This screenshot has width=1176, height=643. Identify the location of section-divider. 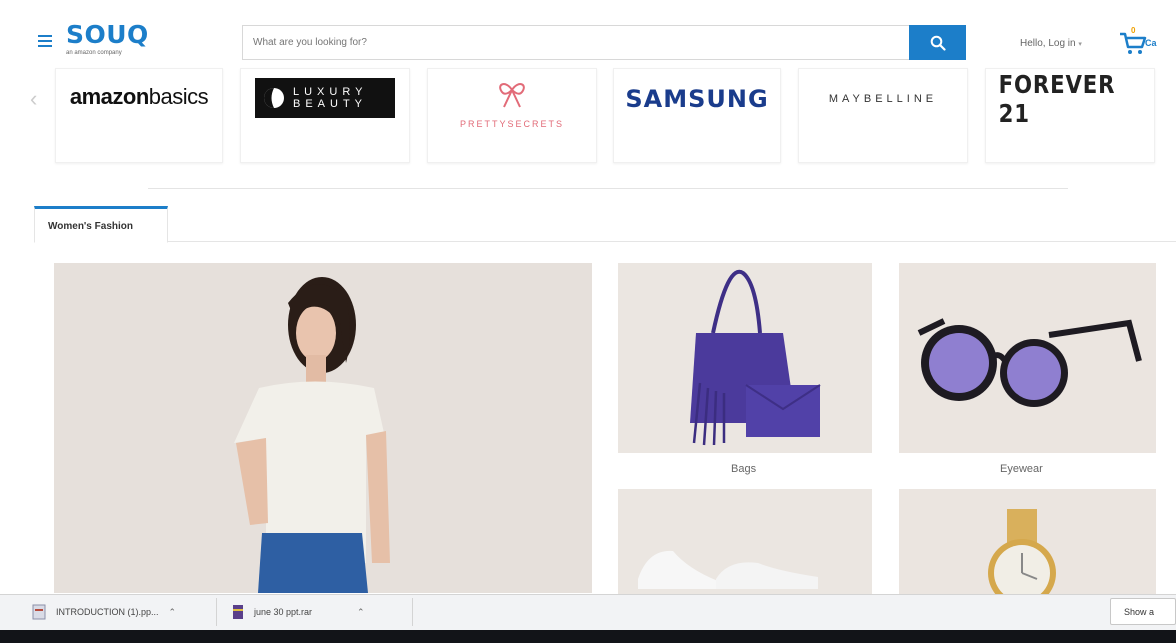
(608, 188).